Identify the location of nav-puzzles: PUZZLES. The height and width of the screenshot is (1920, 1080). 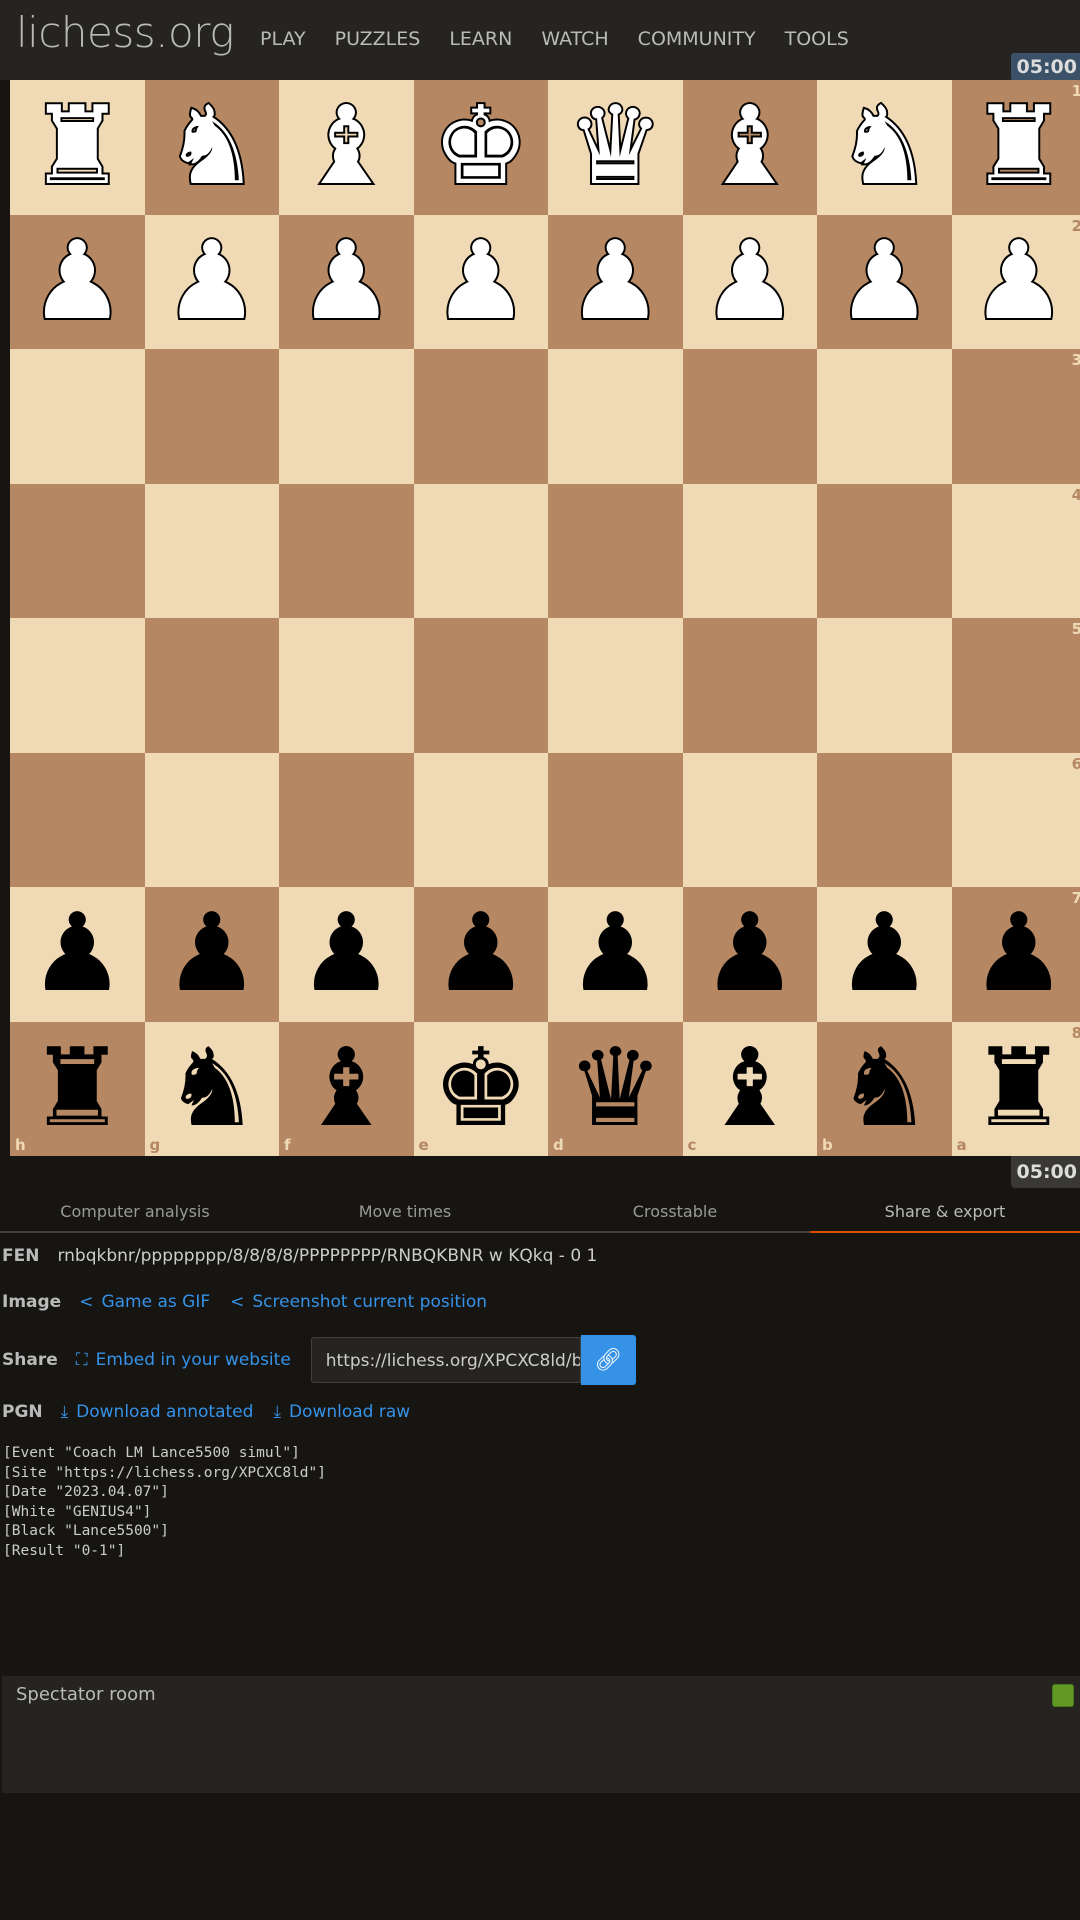
(378, 39).